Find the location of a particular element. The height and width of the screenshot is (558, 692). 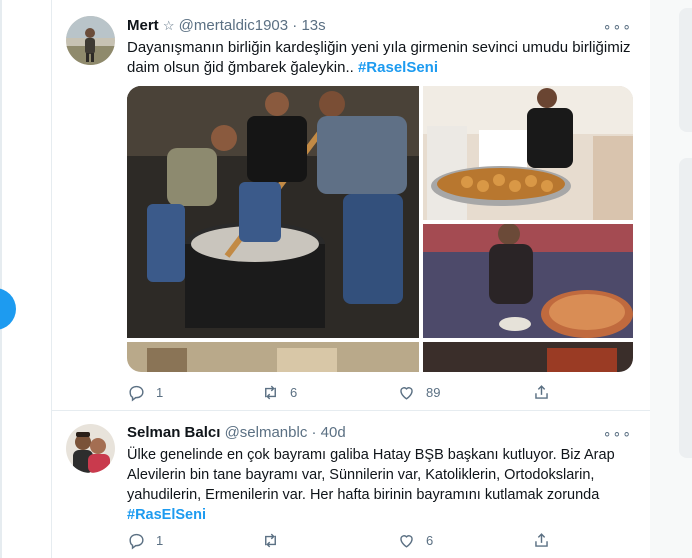

left-edge is located at coordinates (1, 279).